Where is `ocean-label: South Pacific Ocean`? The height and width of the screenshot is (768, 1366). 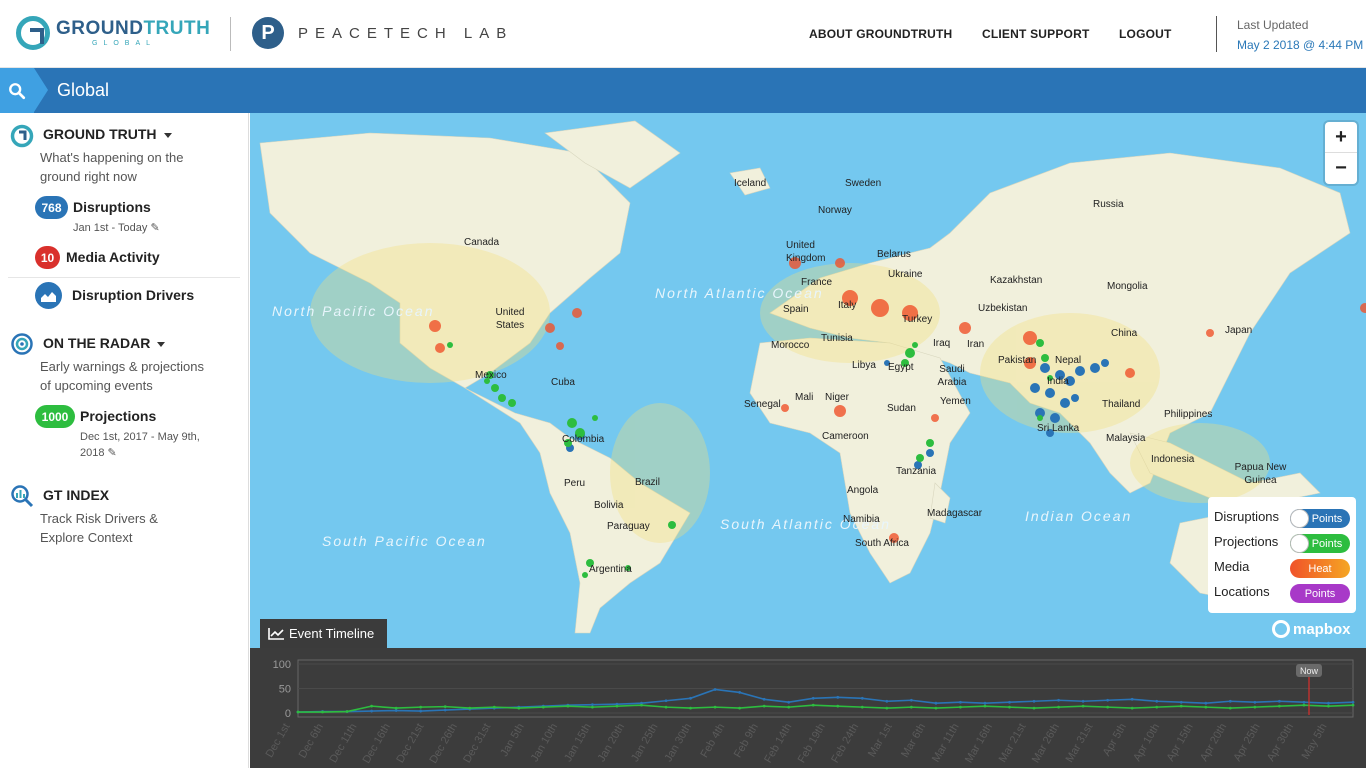 ocean-label: South Pacific Ocean is located at coordinates (404, 541).